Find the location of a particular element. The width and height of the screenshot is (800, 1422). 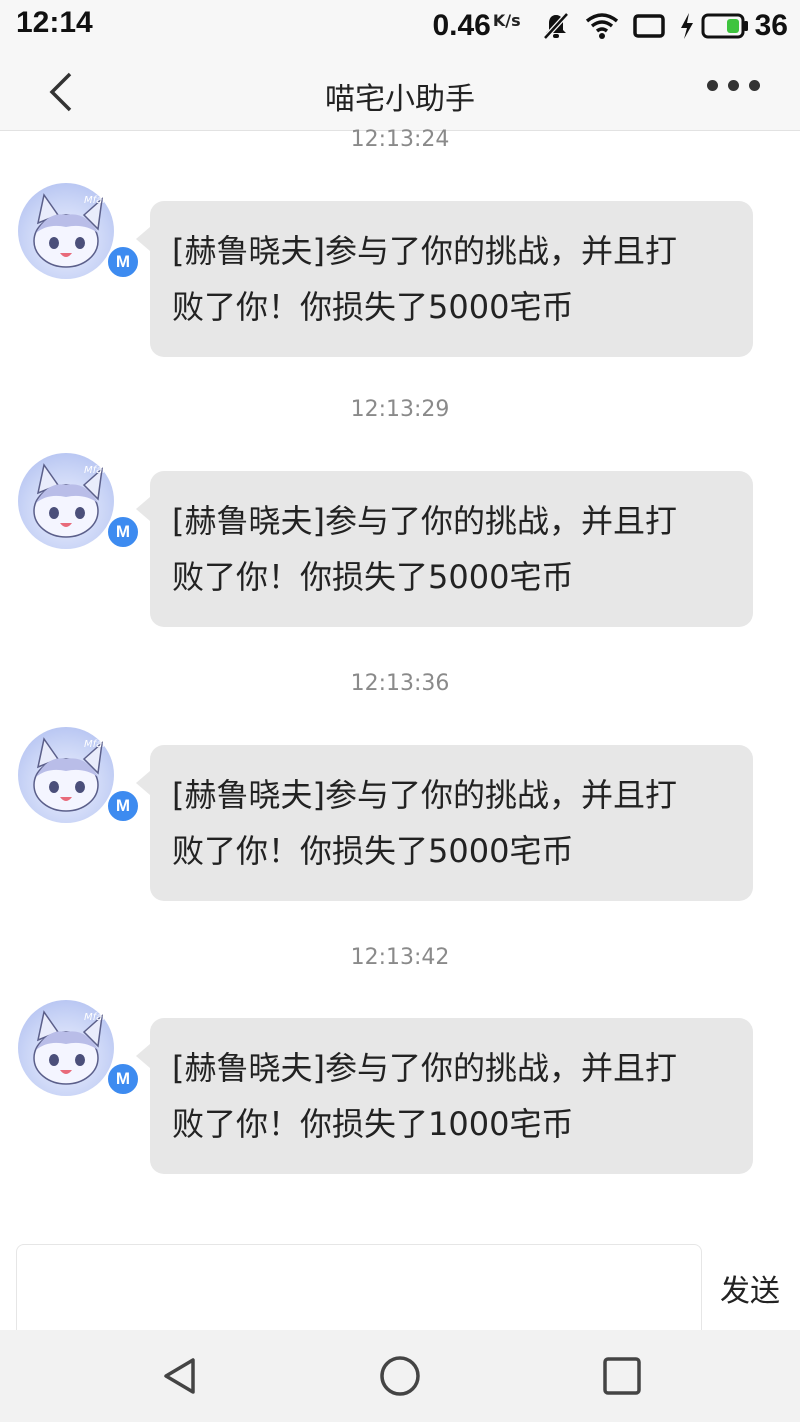

home-circle-icon is located at coordinates (400, 1376).